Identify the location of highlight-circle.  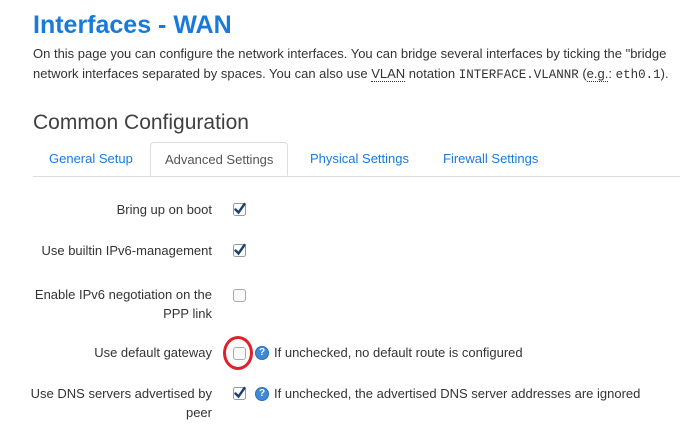
(238, 353).